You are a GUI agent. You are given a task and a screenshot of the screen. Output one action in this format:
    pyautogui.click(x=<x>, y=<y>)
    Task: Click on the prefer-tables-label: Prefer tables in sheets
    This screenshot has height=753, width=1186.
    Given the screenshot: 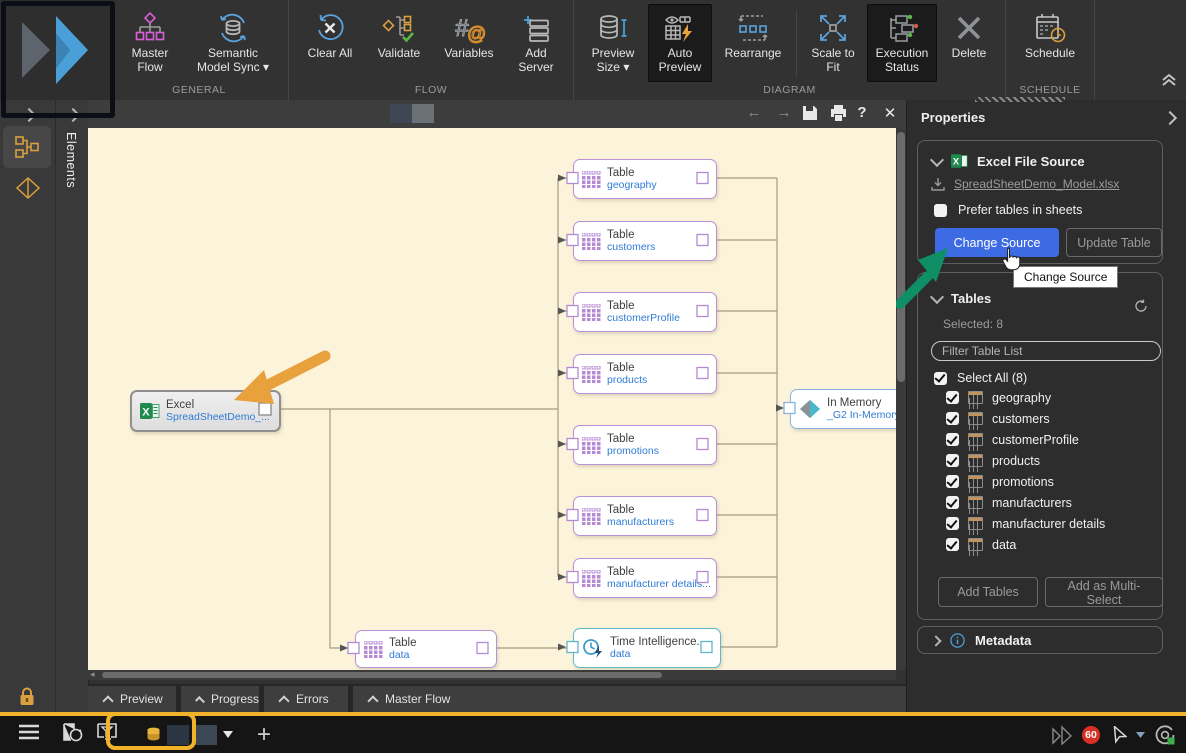 What is the action you would take?
    pyautogui.click(x=1020, y=210)
    